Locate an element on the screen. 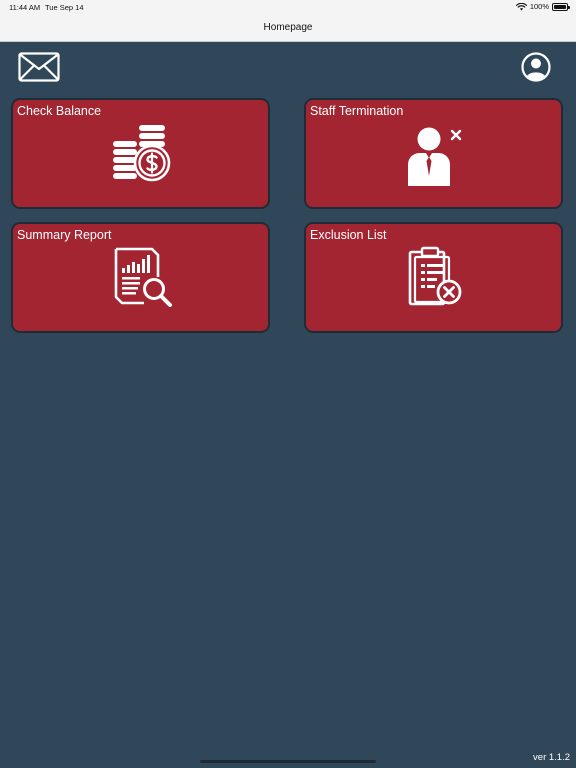 This screenshot has width=576, height=768. exclusion-list-tile: Exclusion List is located at coordinates (433, 277).